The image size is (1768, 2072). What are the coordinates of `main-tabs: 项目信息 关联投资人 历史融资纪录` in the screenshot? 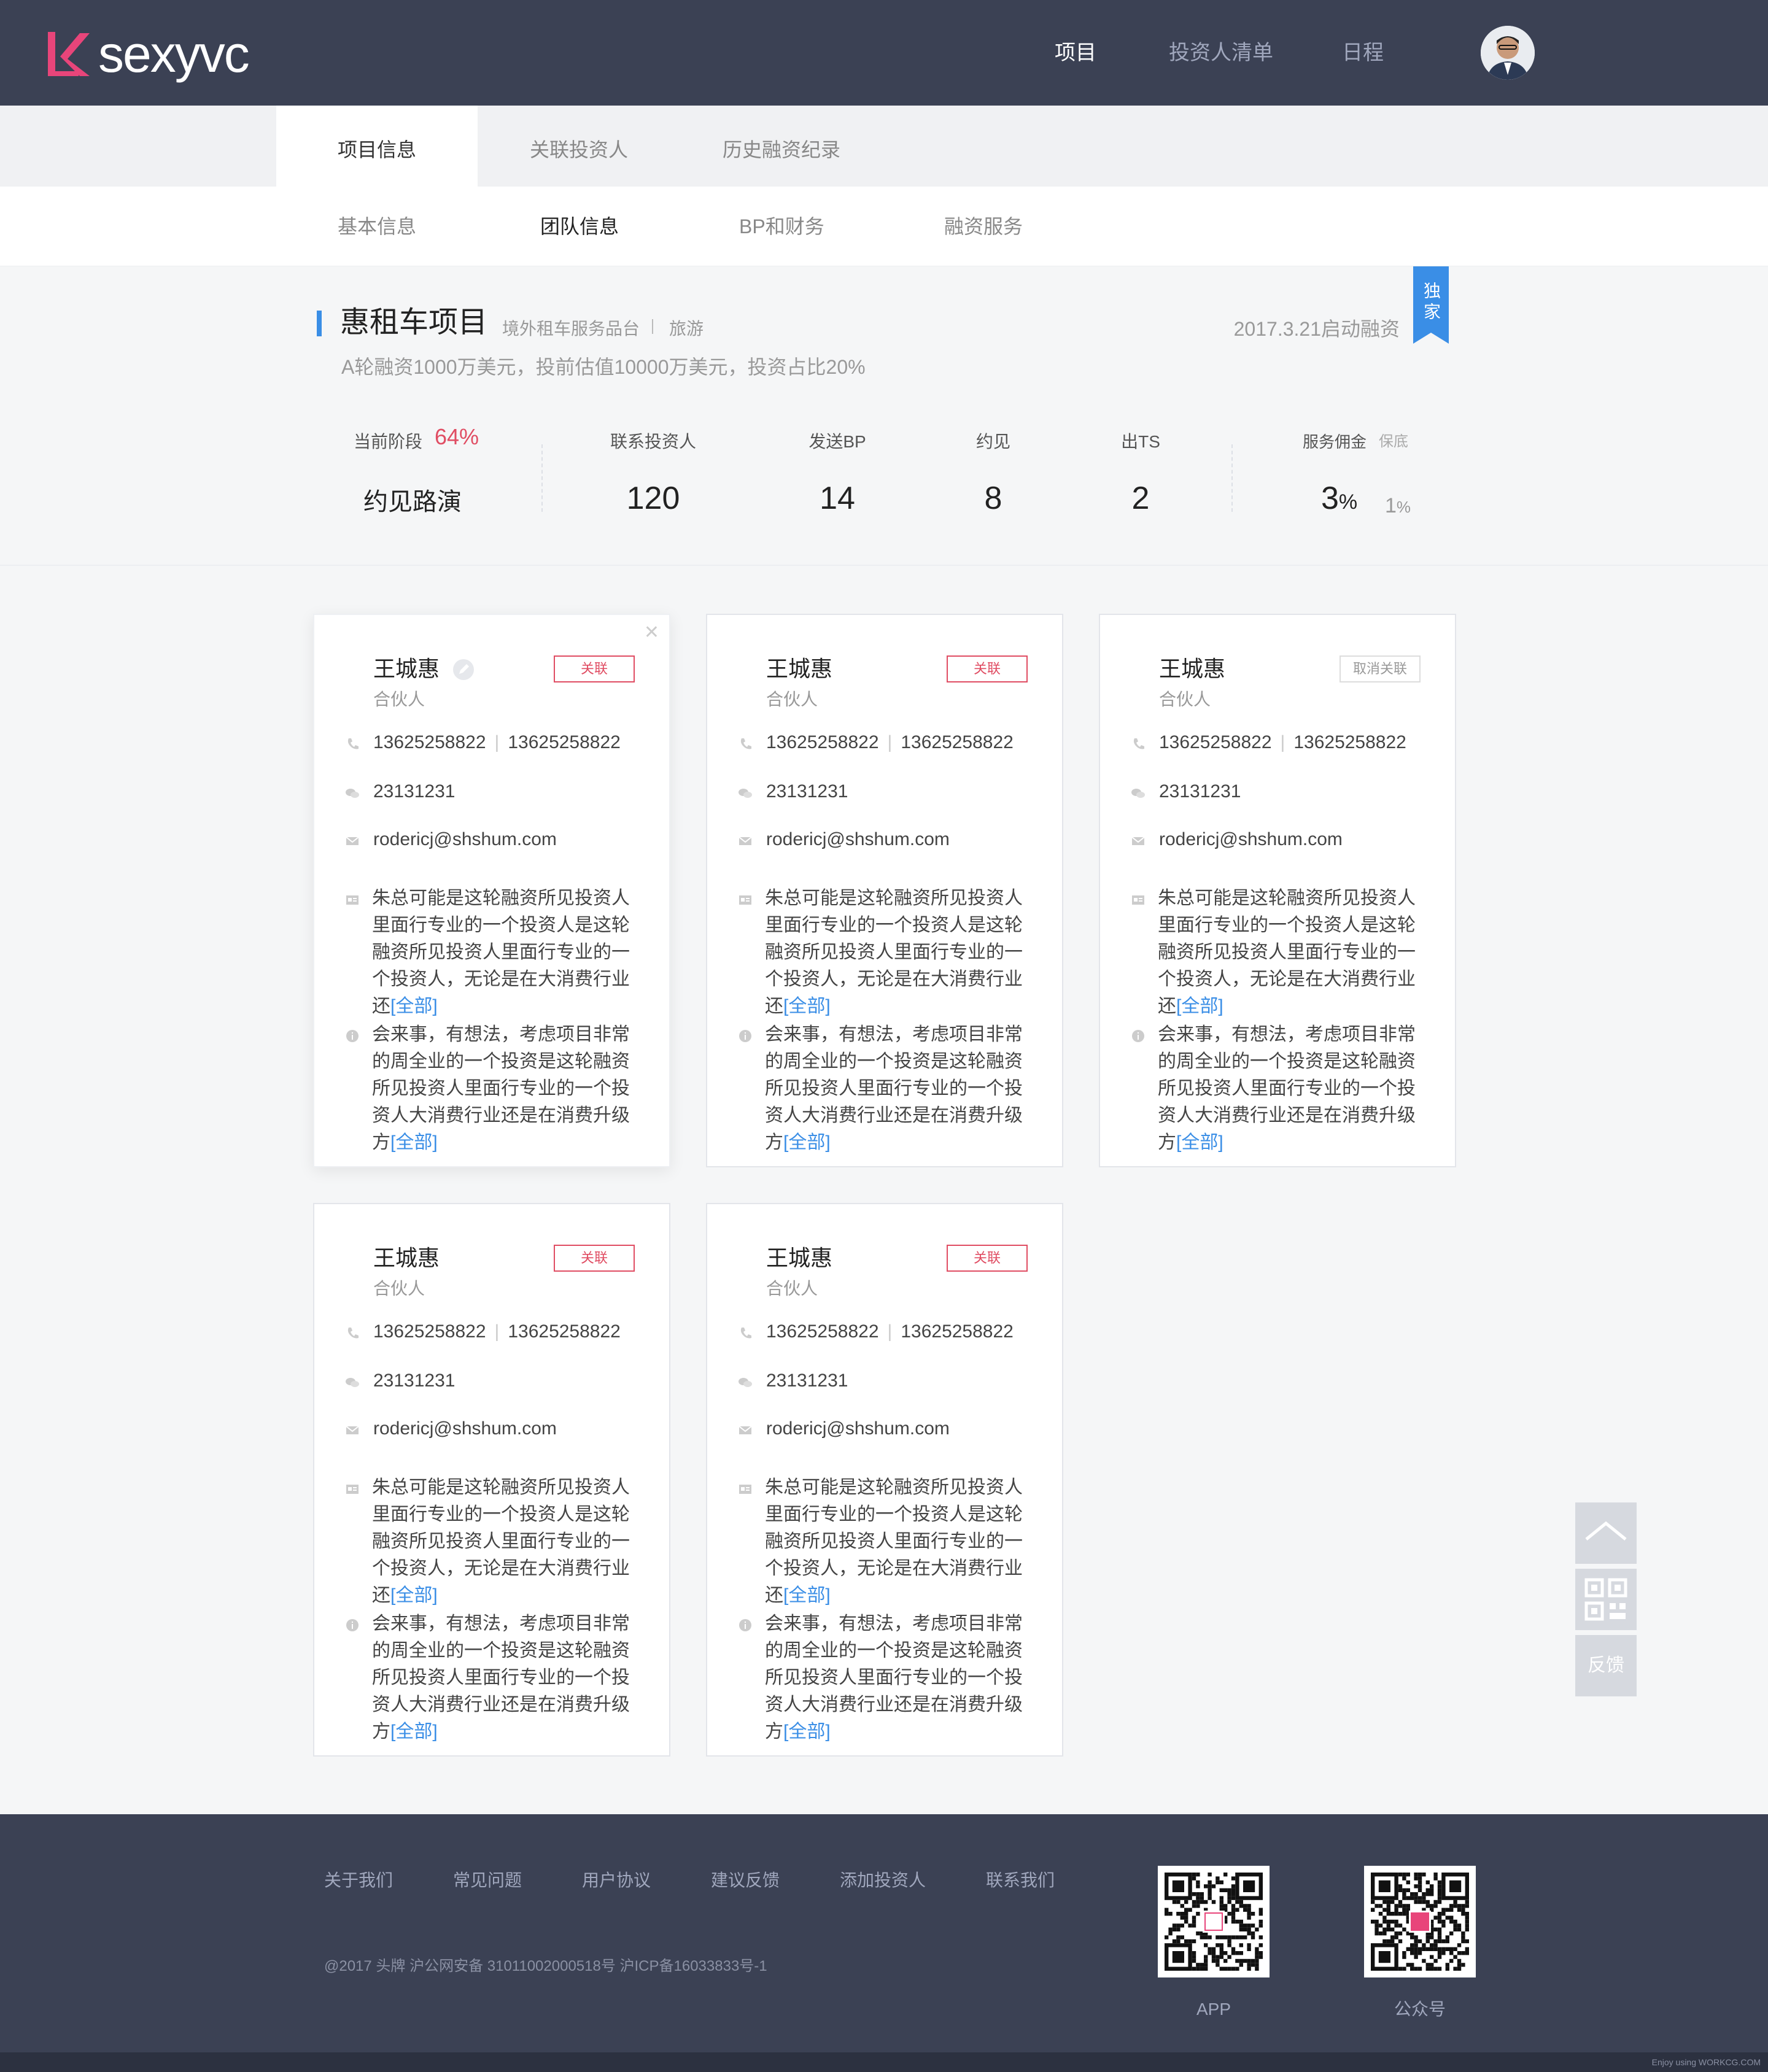 It's located at (884, 146).